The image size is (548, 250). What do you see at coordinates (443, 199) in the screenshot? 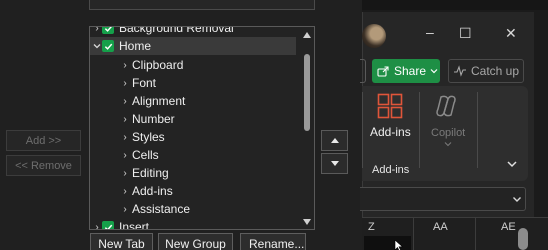
I see `formula-bar` at bounding box center [443, 199].